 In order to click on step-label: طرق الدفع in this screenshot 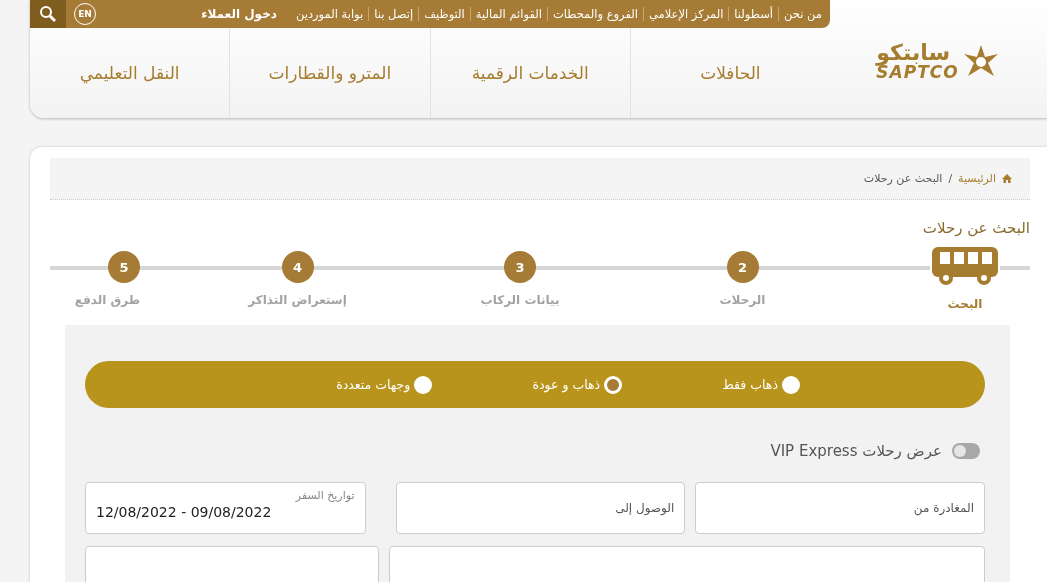, I will do `click(107, 300)`.